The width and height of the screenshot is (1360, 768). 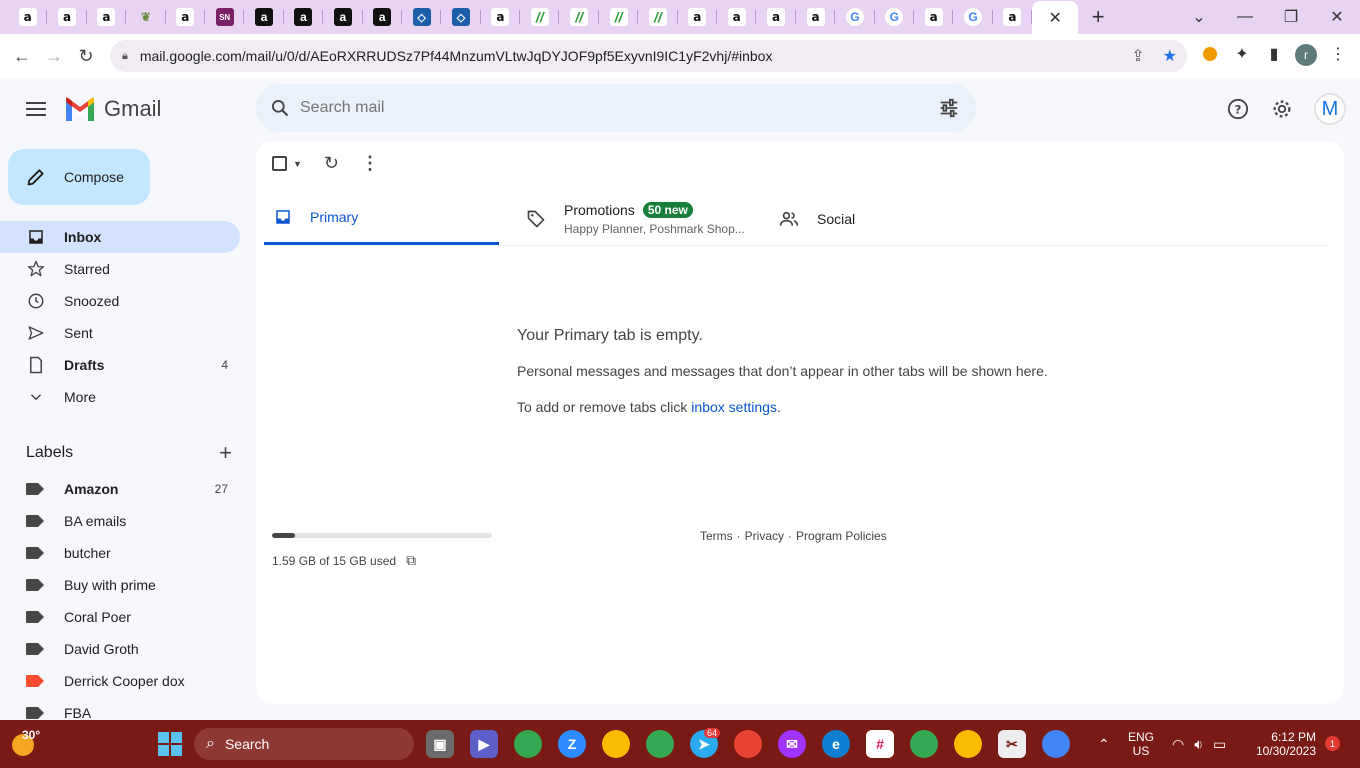 What do you see at coordinates (1137, 56) in the screenshot?
I see `share-icon: ⇪` at bounding box center [1137, 56].